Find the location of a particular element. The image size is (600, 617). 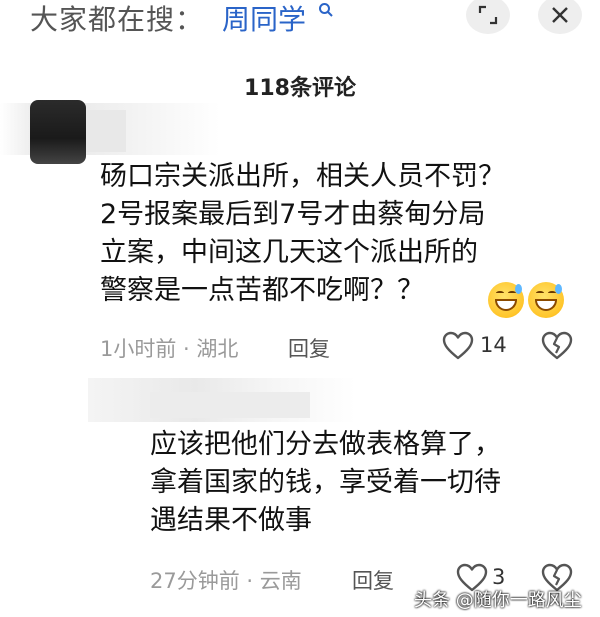

expand-button is located at coordinates (488, 17).